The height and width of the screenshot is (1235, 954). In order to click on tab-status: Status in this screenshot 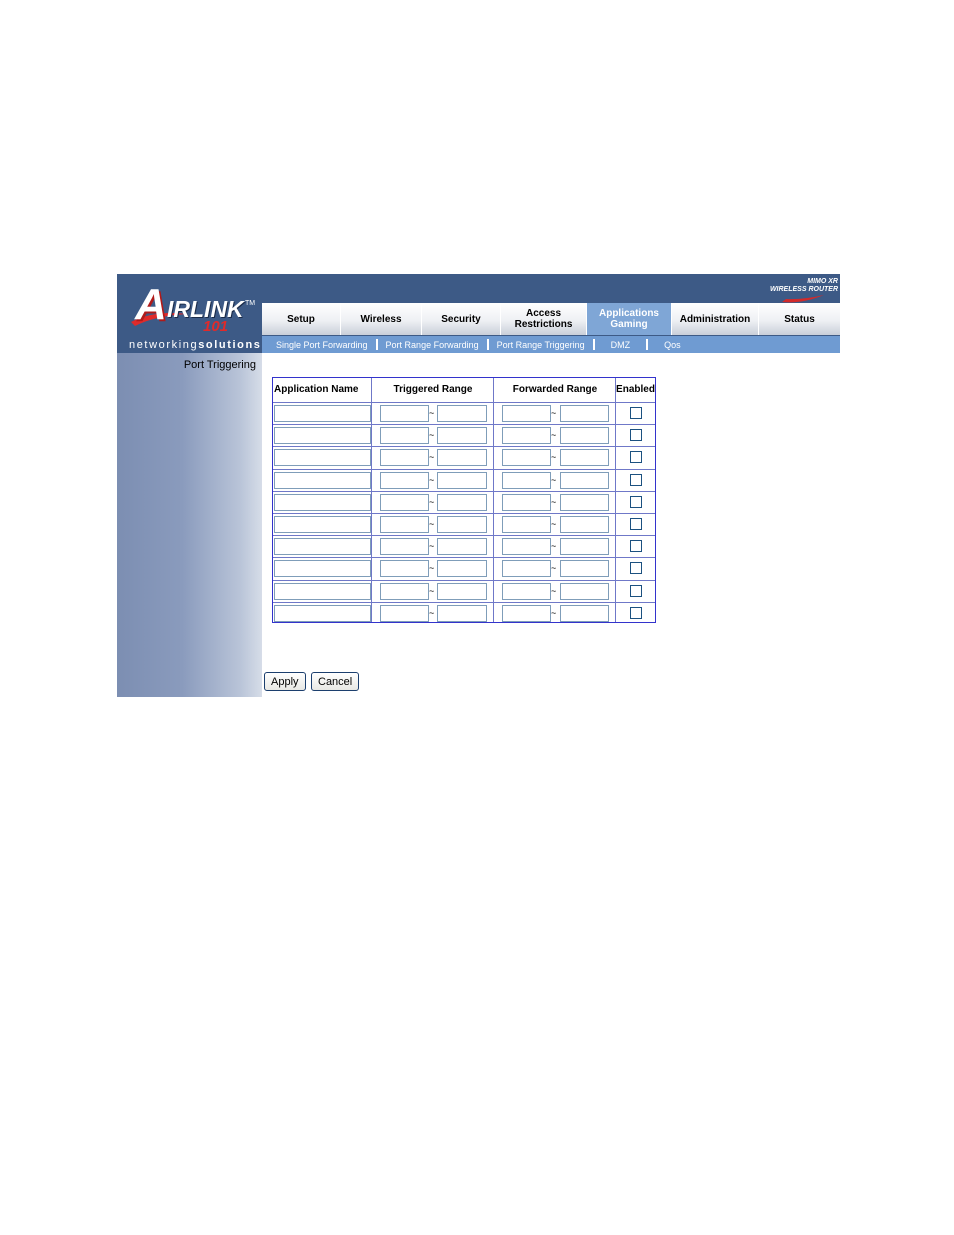, I will do `click(799, 319)`.